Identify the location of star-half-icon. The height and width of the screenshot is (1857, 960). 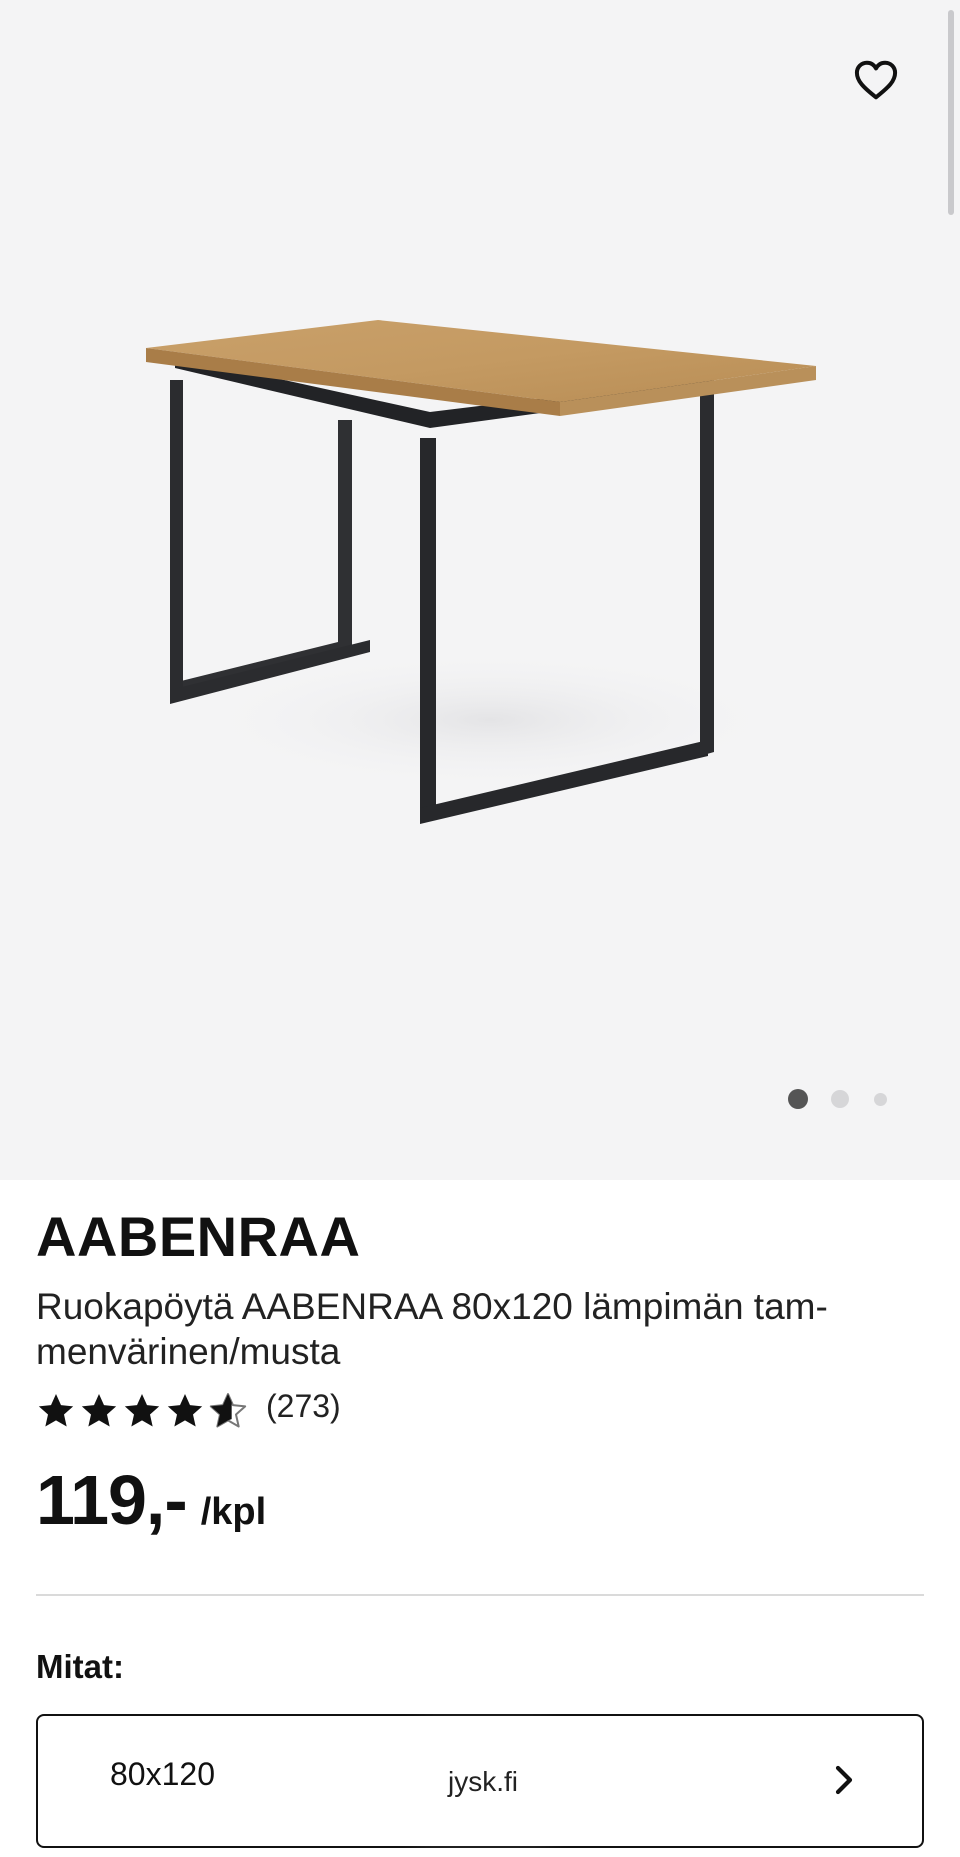
(228, 1410).